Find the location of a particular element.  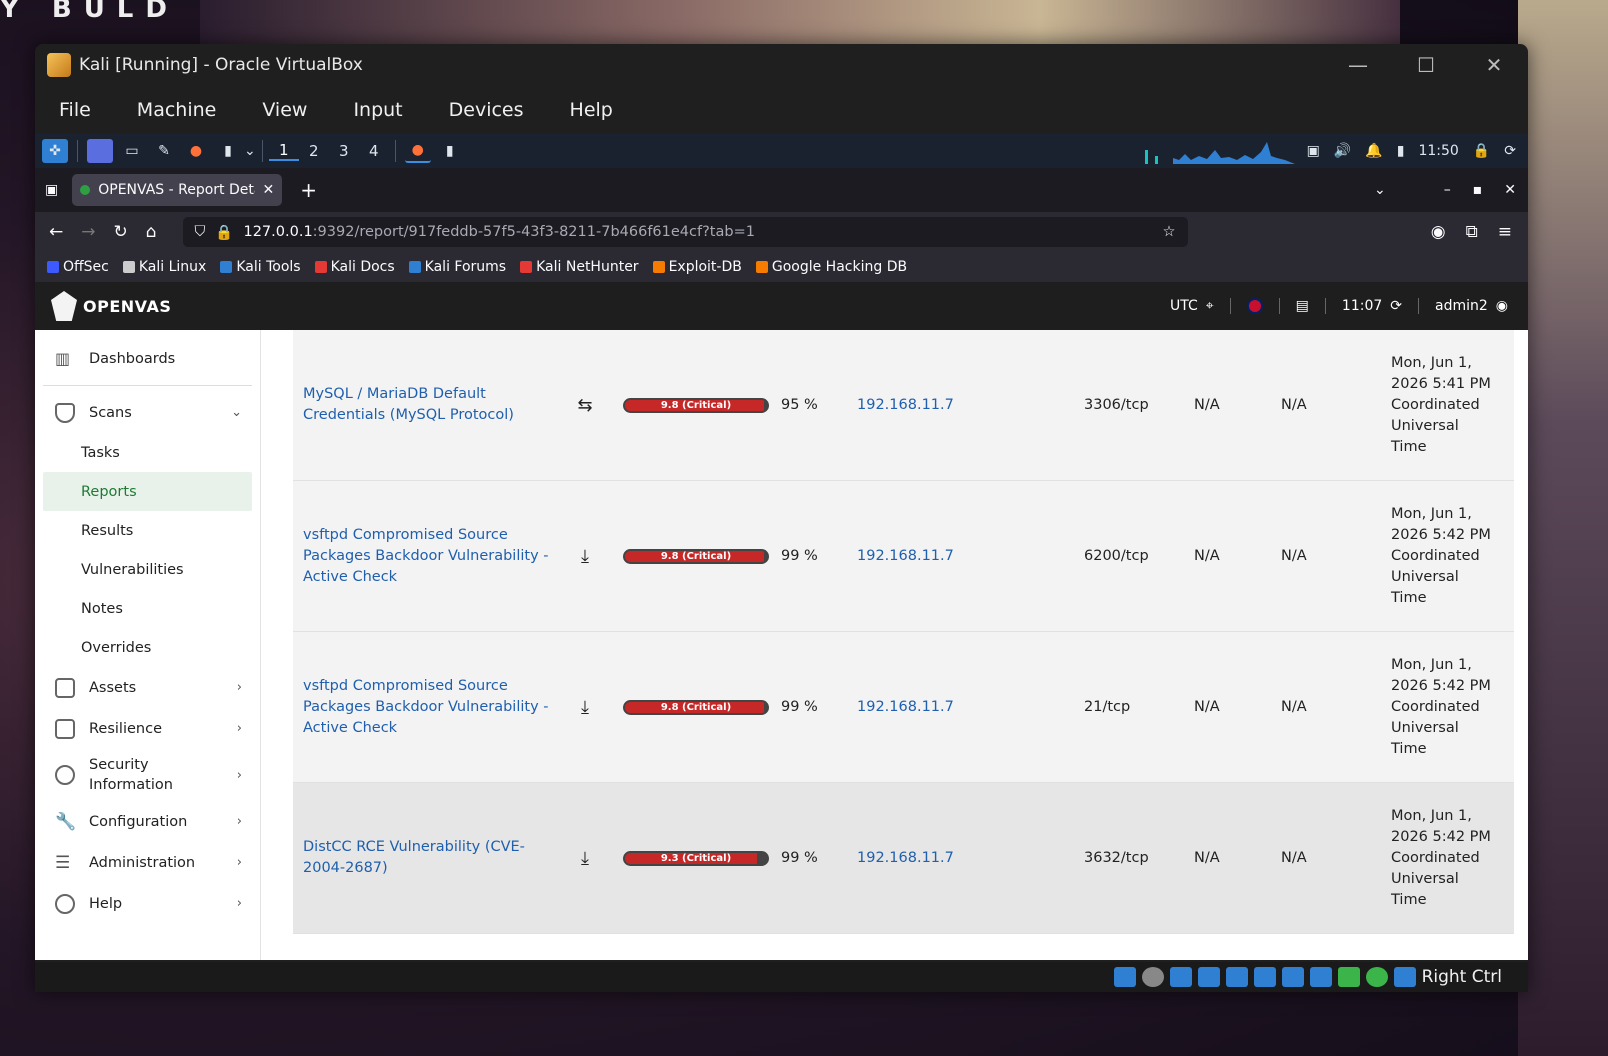

menu-machine: Machine is located at coordinates (177, 110).